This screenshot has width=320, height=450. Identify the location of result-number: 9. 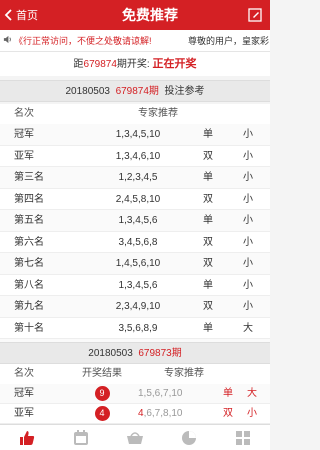
(102, 393).